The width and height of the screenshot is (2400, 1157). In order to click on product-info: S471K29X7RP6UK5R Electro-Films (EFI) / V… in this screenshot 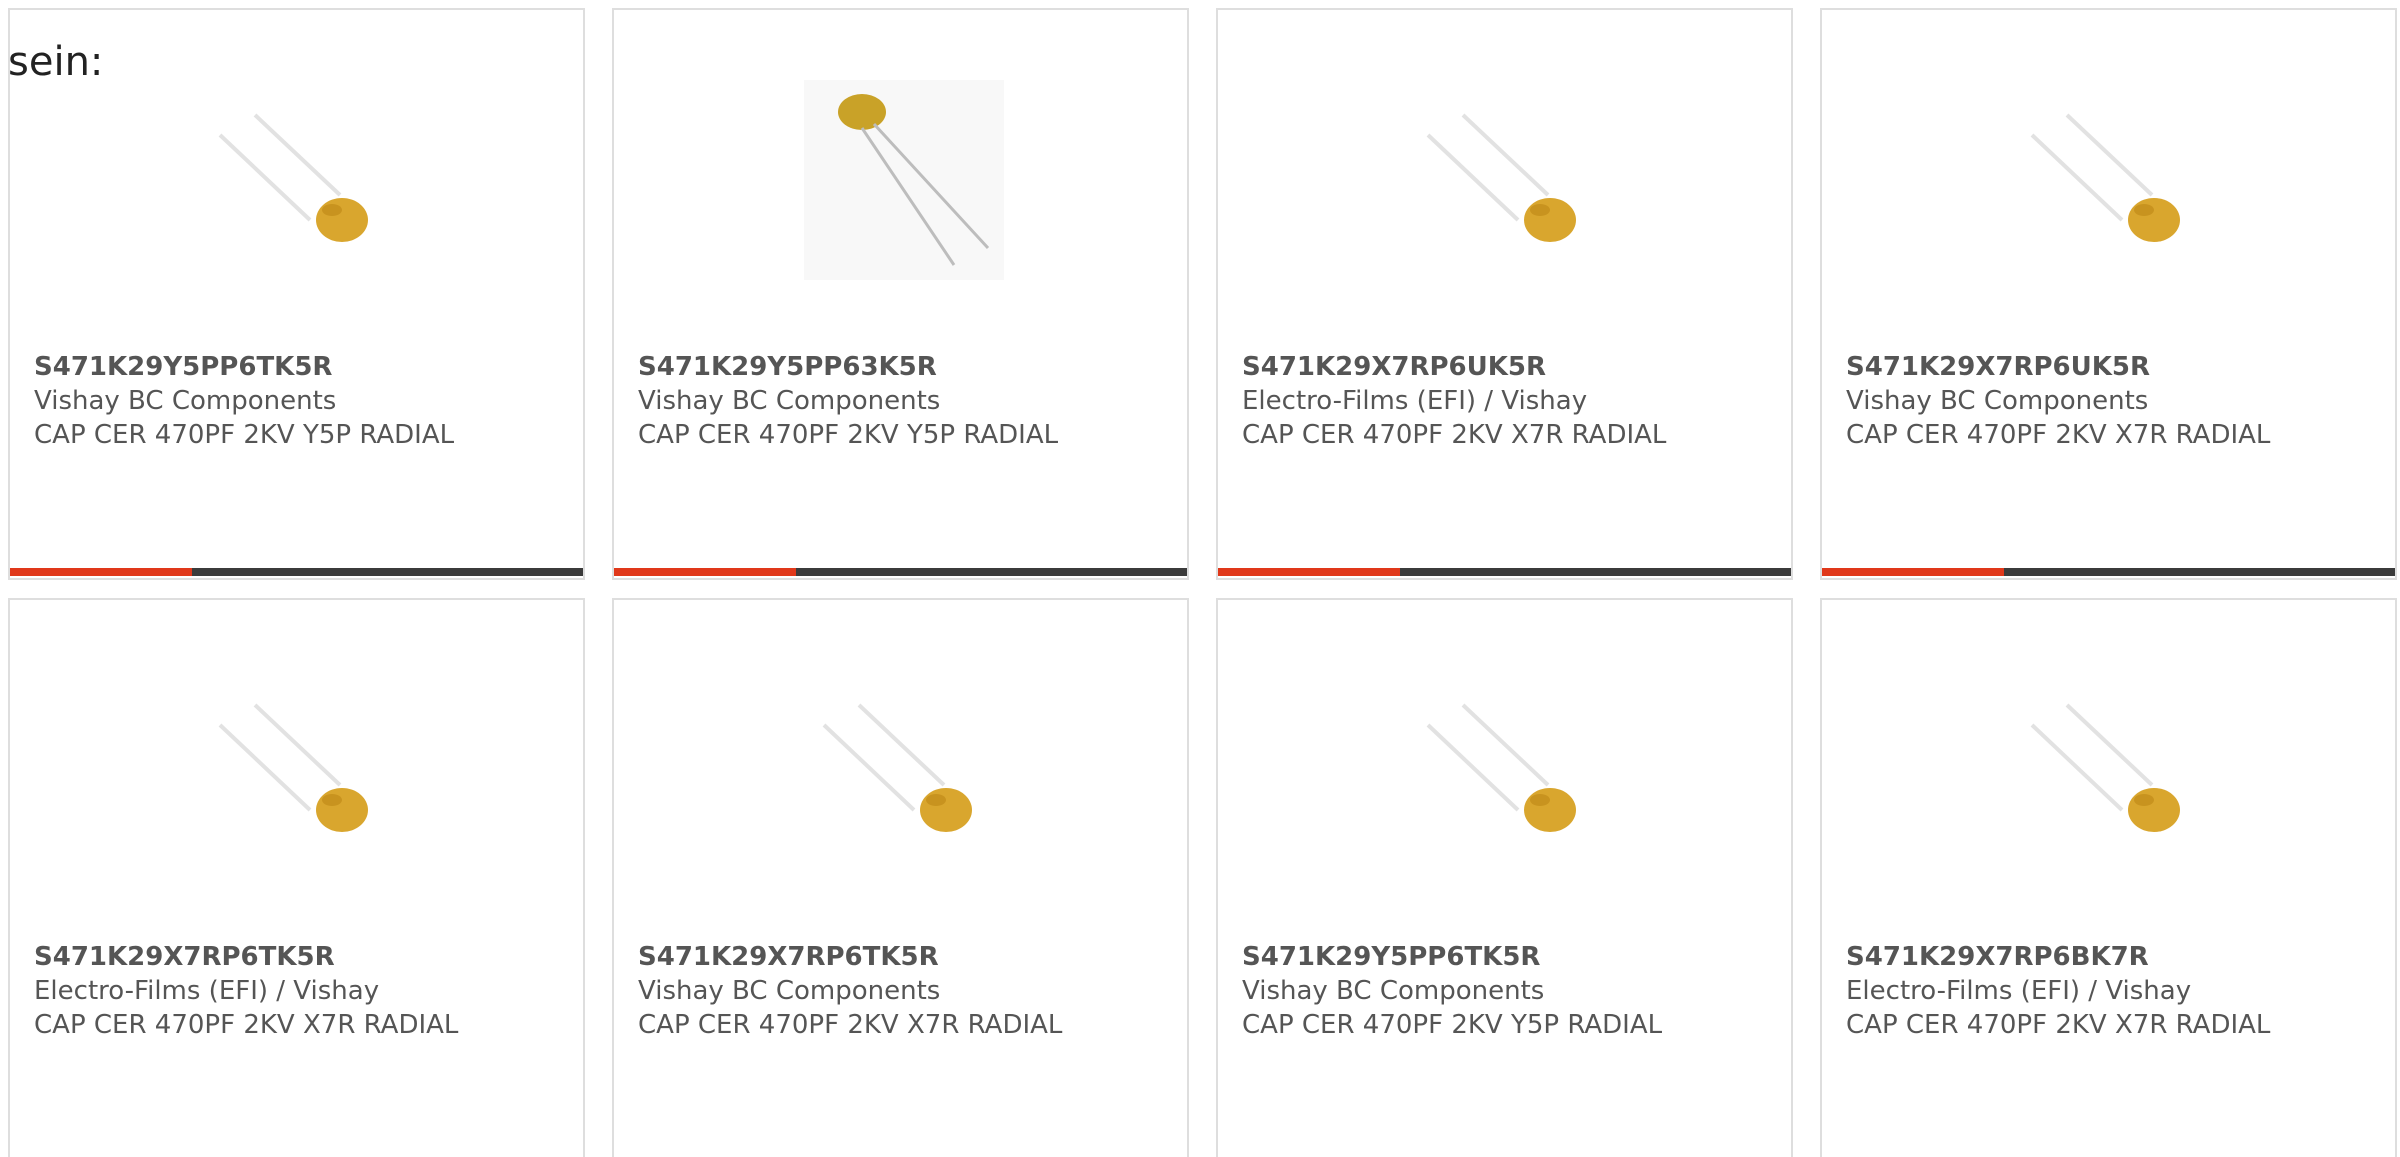, I will do `click(1510, 401)`.